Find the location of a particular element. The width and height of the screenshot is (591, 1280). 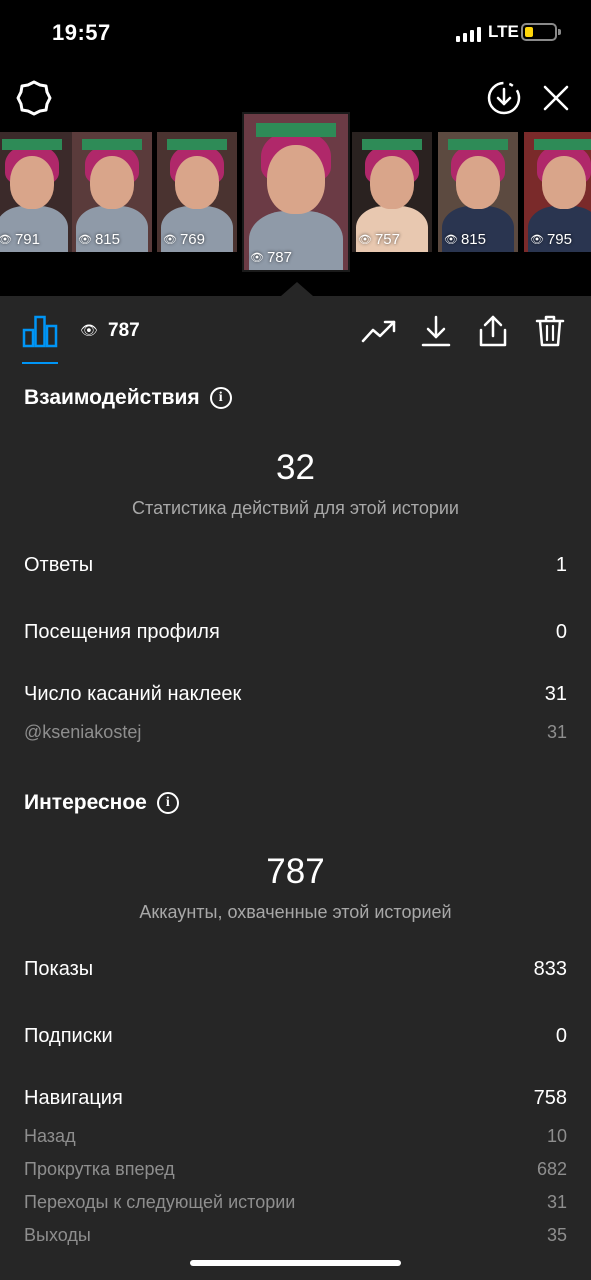

stat-value: 1 is located at coordinates (561, 565).